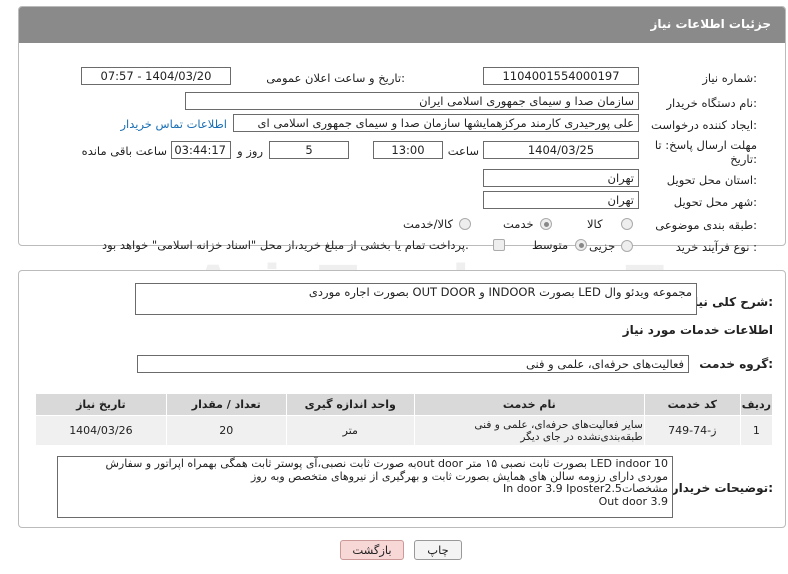 The width and height of the screenshot is (788, 574). I want to click on buyer-label: نام دستگاه خریدار:, so click(711, 103).